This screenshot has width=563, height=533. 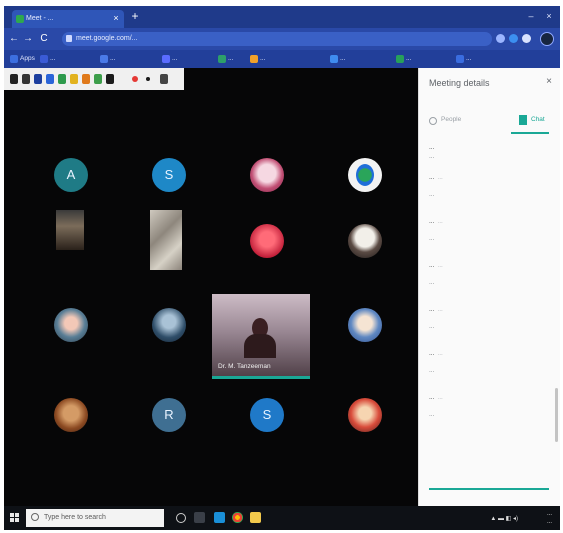 What do you see at coordinates (169, 415) in the screenshot?
I see `participant-avatar: R` at bounding box center [169, 415].